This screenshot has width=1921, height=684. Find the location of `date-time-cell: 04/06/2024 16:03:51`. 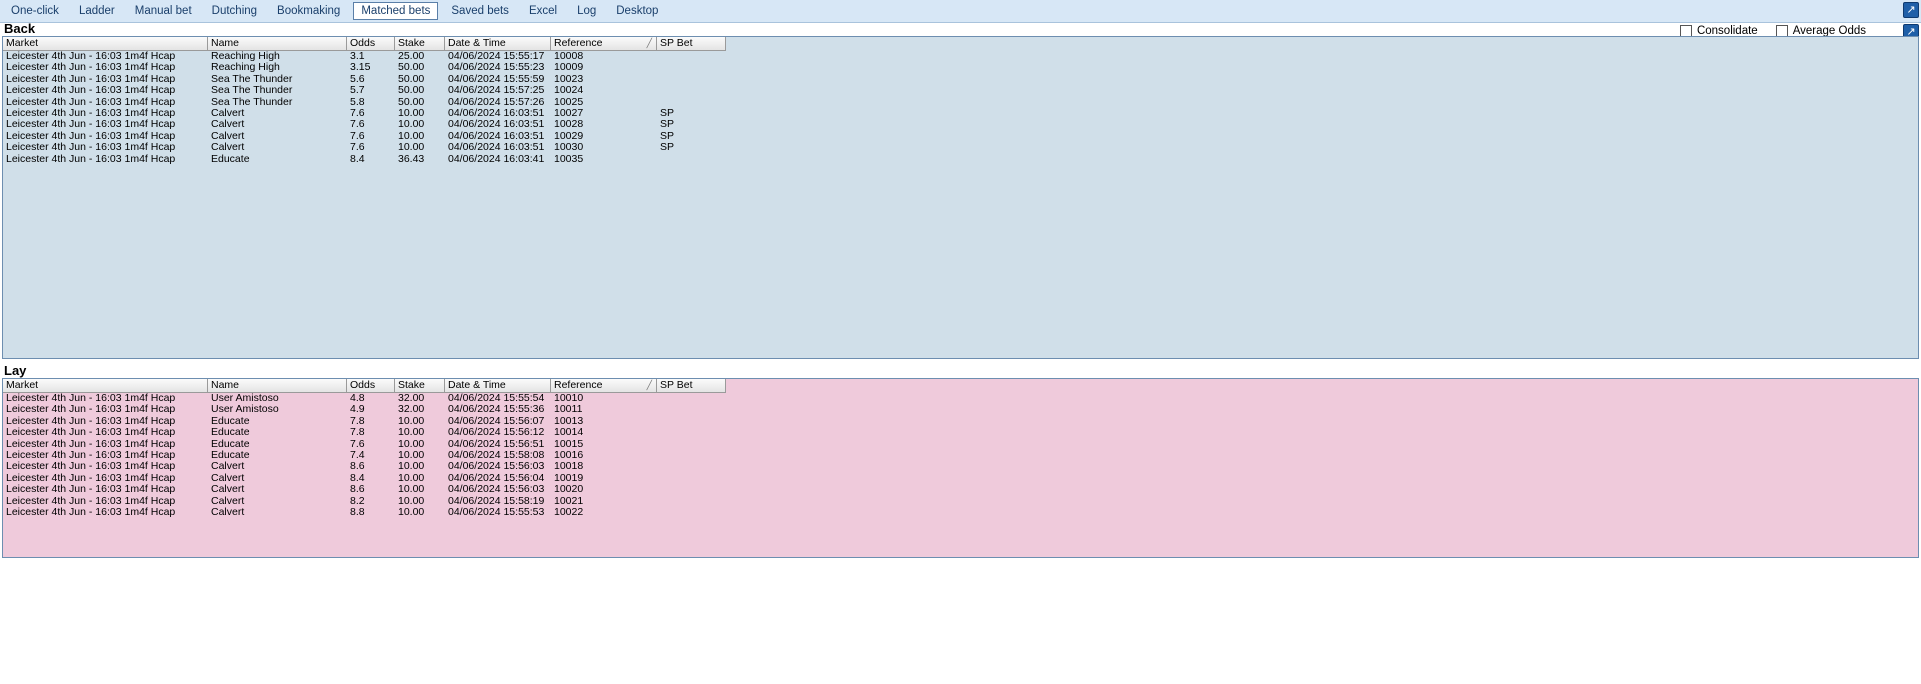

date-time-cell: 04/06/2024 16:03:51 is located at coordinates (496, 136).